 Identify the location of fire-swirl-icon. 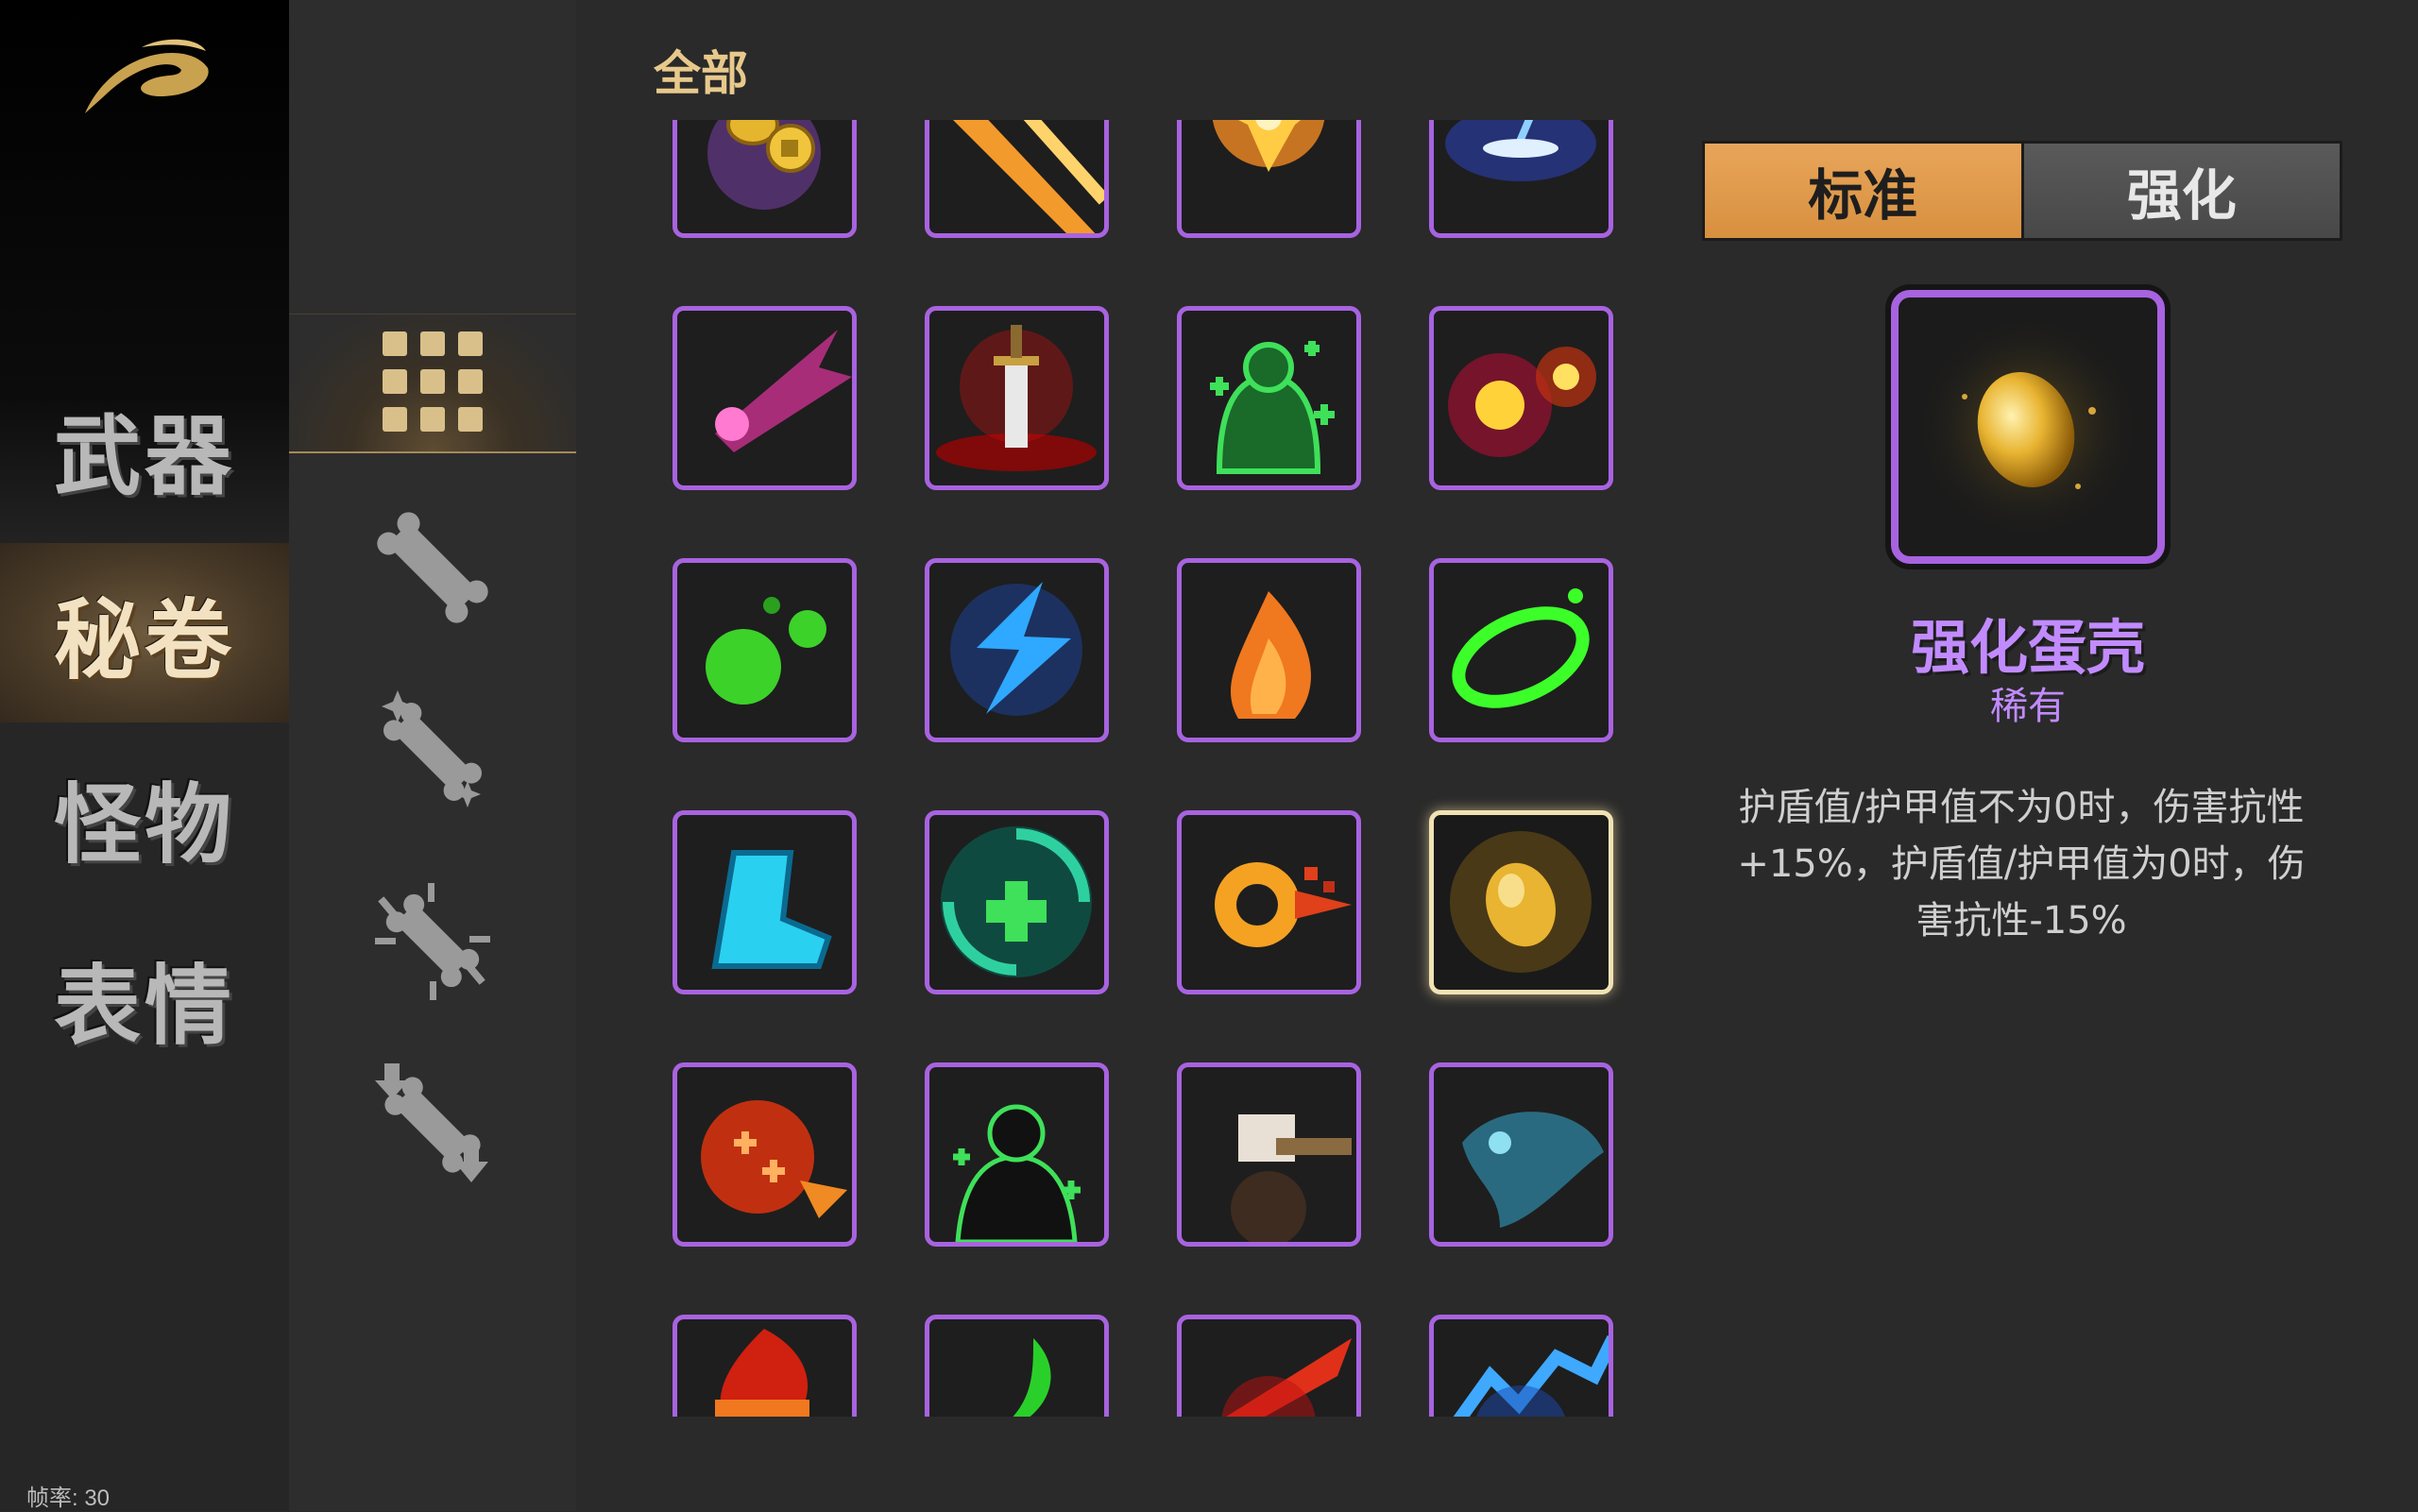
(1269, 902).